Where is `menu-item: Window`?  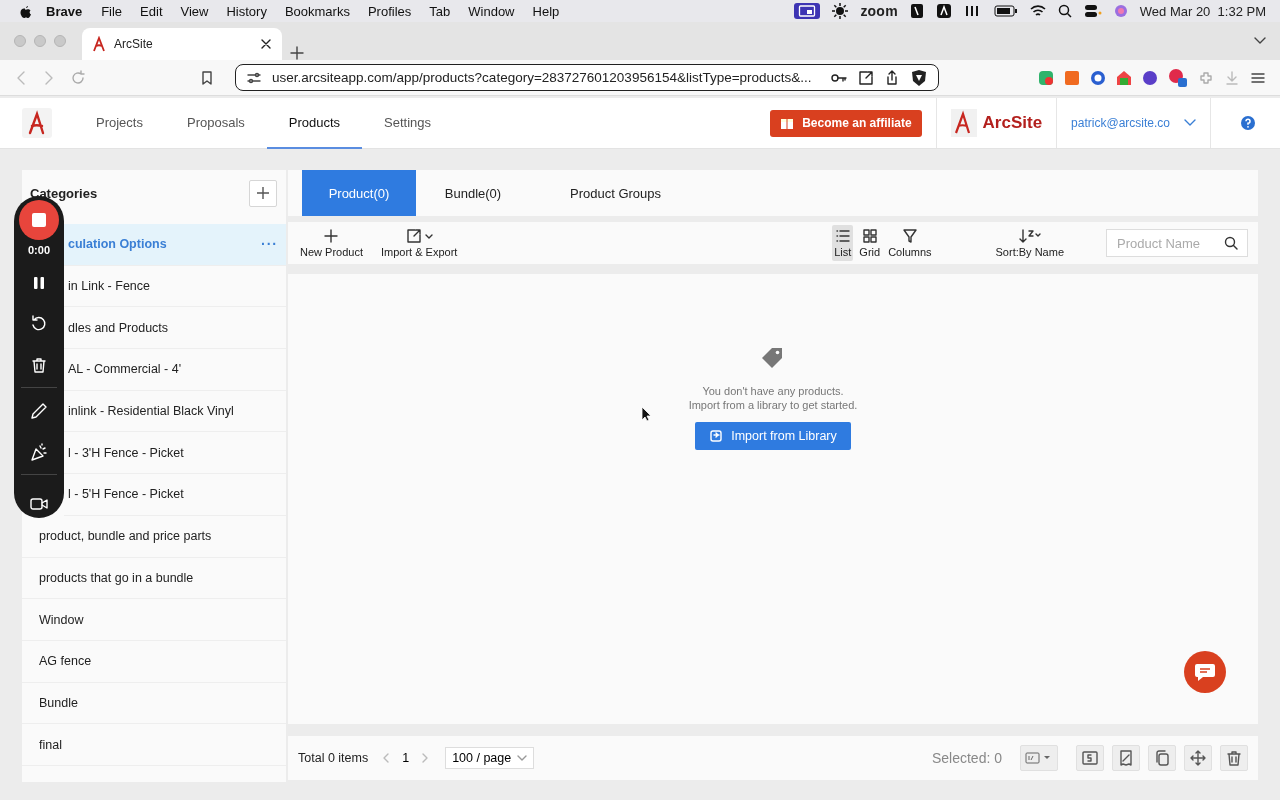 menu-item: Window is located at coordinates (491, 11).